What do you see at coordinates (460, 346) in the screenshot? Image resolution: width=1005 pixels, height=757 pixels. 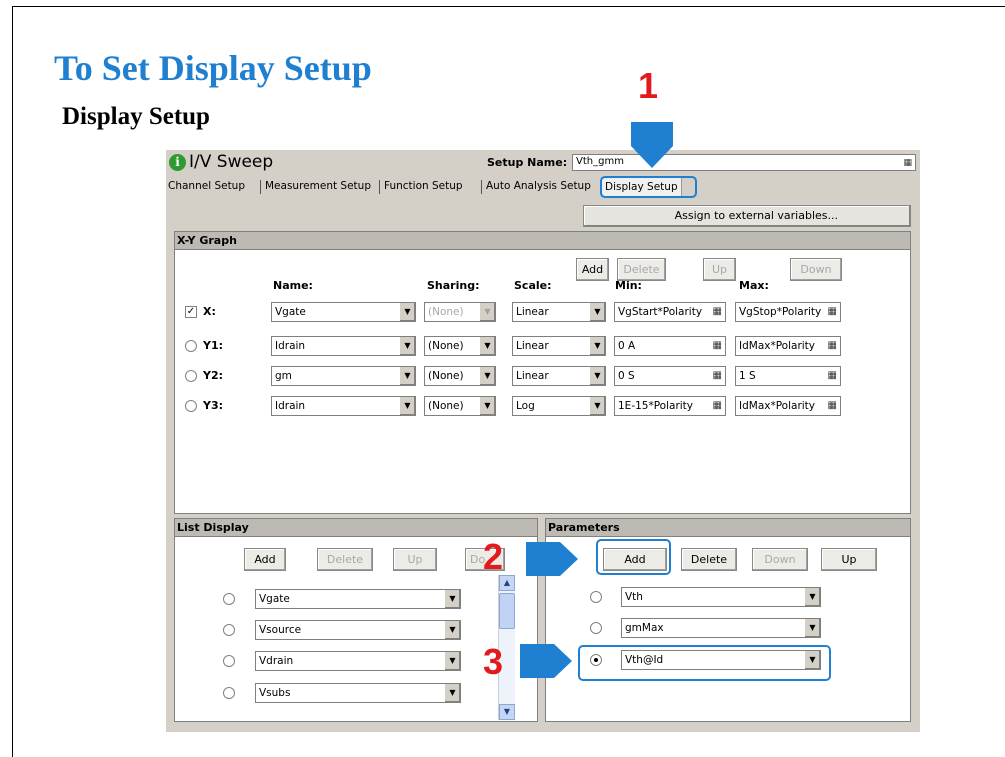 I see `y1-sharing-select: (None) ▼` at bounding box center [460, 346].